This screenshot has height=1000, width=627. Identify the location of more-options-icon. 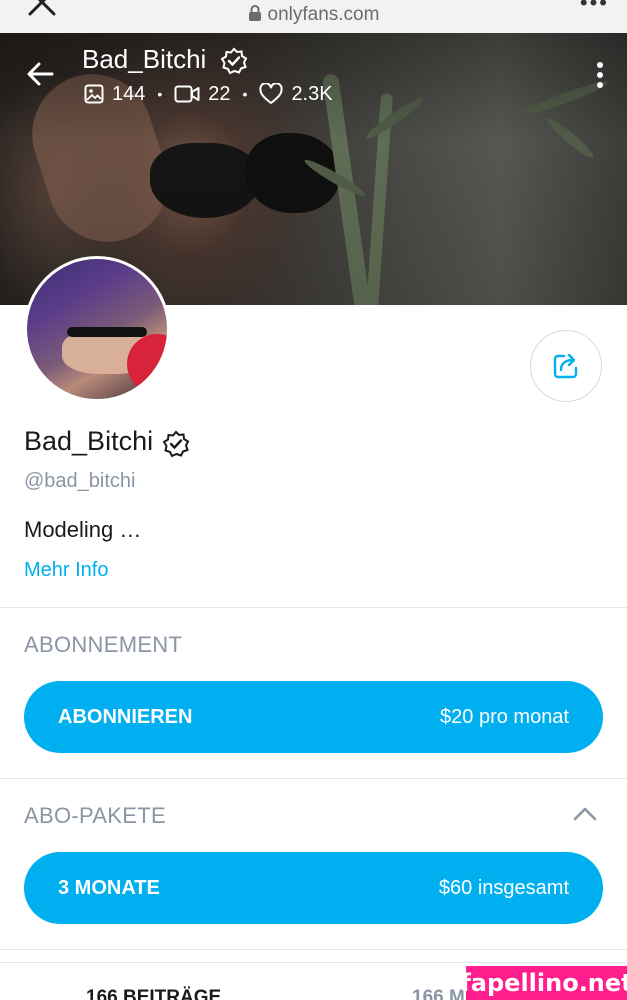
(600, 75).